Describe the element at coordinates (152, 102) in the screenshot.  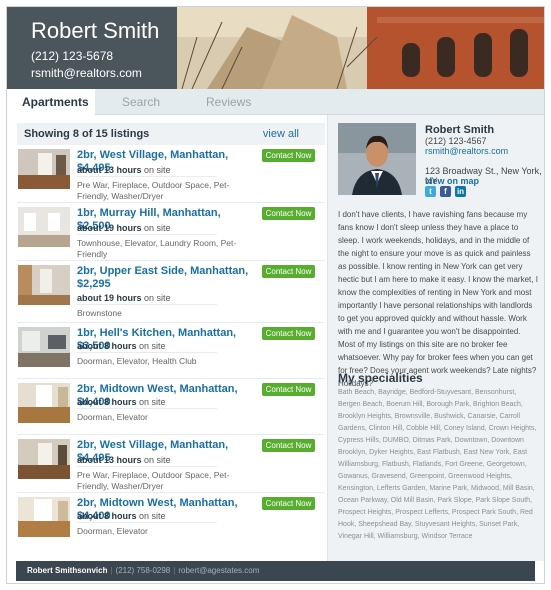
I see `tab-search: Search` at that location.